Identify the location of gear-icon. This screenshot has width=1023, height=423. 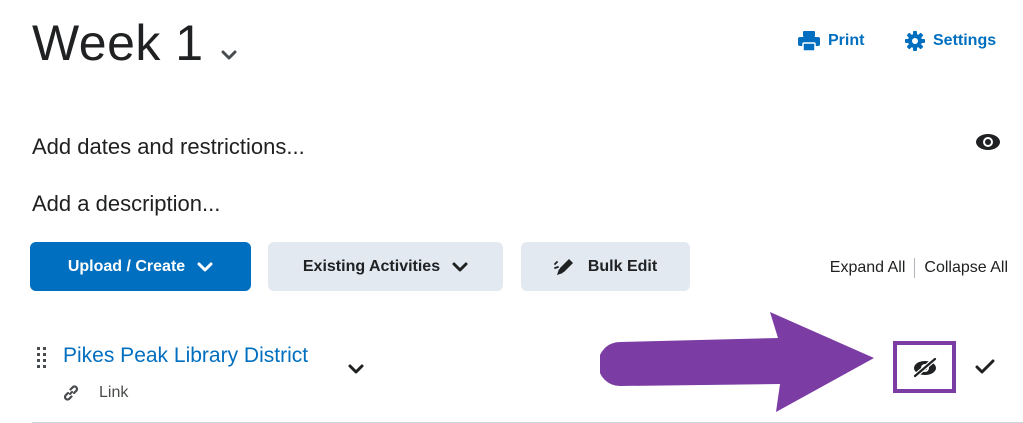
(915, 41).